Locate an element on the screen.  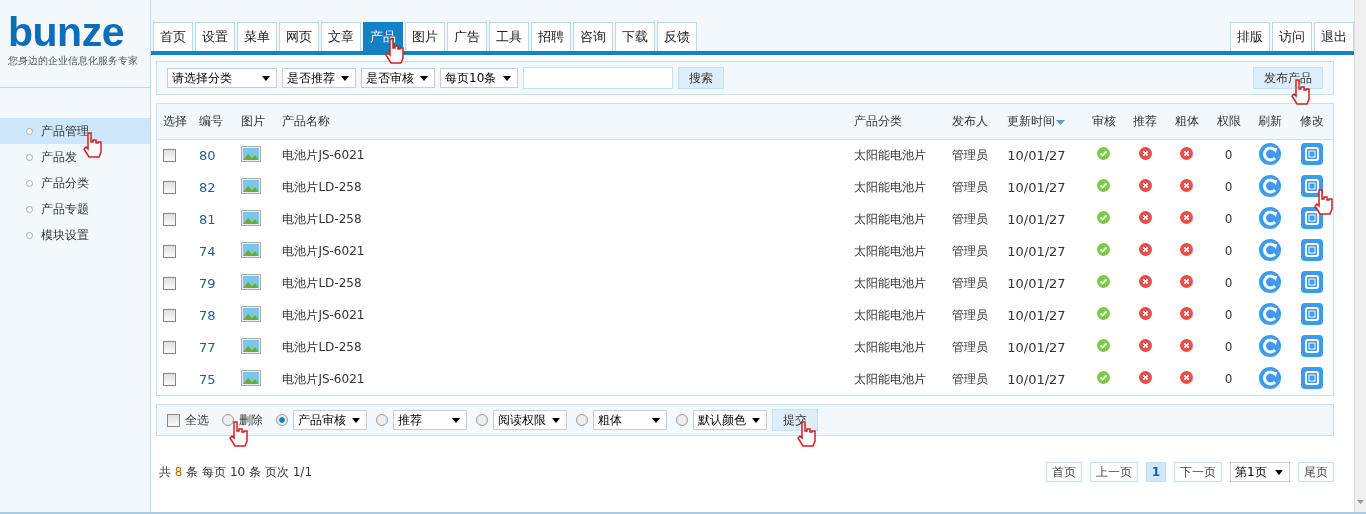
pagination-link: 上一页 is located at coordinates (1113, 472).